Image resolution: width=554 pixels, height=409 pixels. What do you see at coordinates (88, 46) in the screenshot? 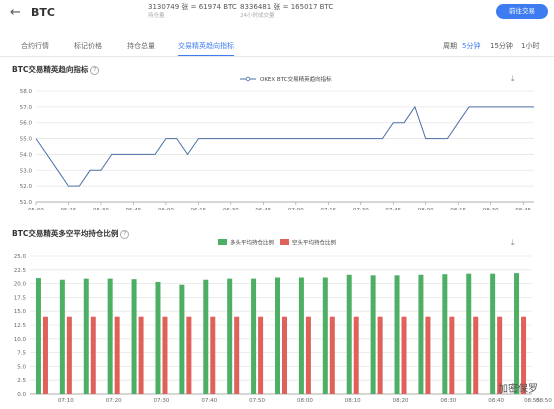
I see `tab-mark-price: 标记价格` at bounding box center [88, 46].